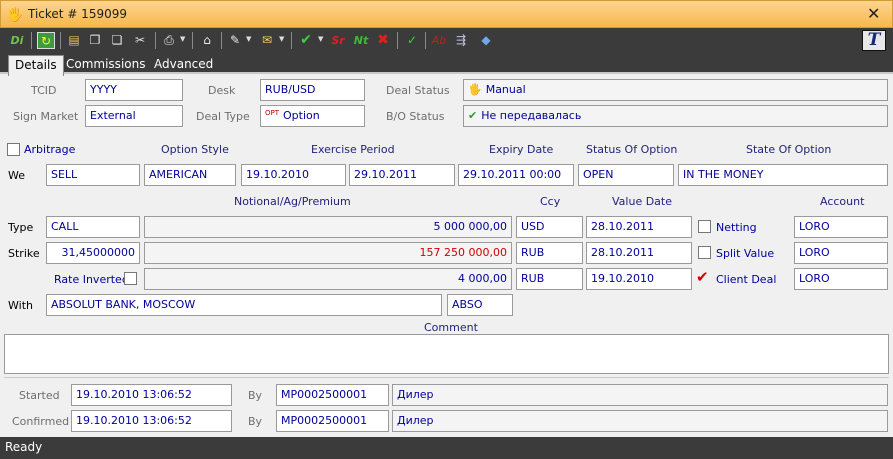  Describe the element at coordinates (446, 354) in the screenshot. I see `comment-field` at that location.